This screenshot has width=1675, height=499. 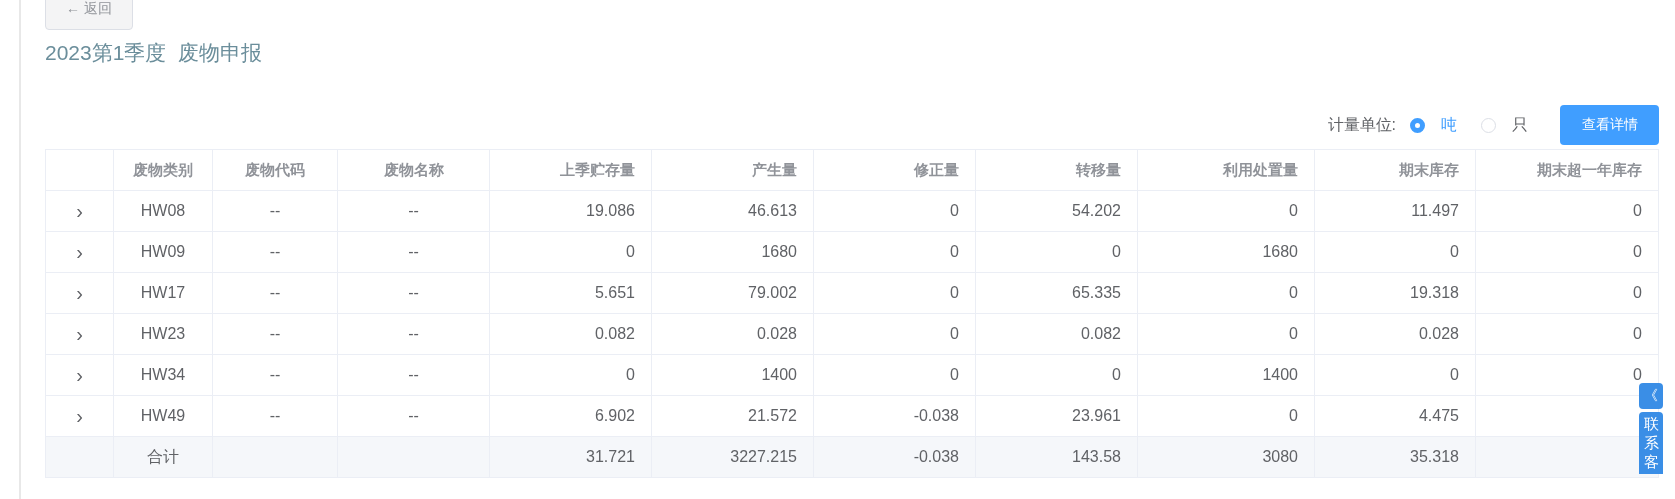 What do you see at coordinates (732, 457) in the screenshot?
I see `table-cell: 3227.215` at bounding box center [732, 457].